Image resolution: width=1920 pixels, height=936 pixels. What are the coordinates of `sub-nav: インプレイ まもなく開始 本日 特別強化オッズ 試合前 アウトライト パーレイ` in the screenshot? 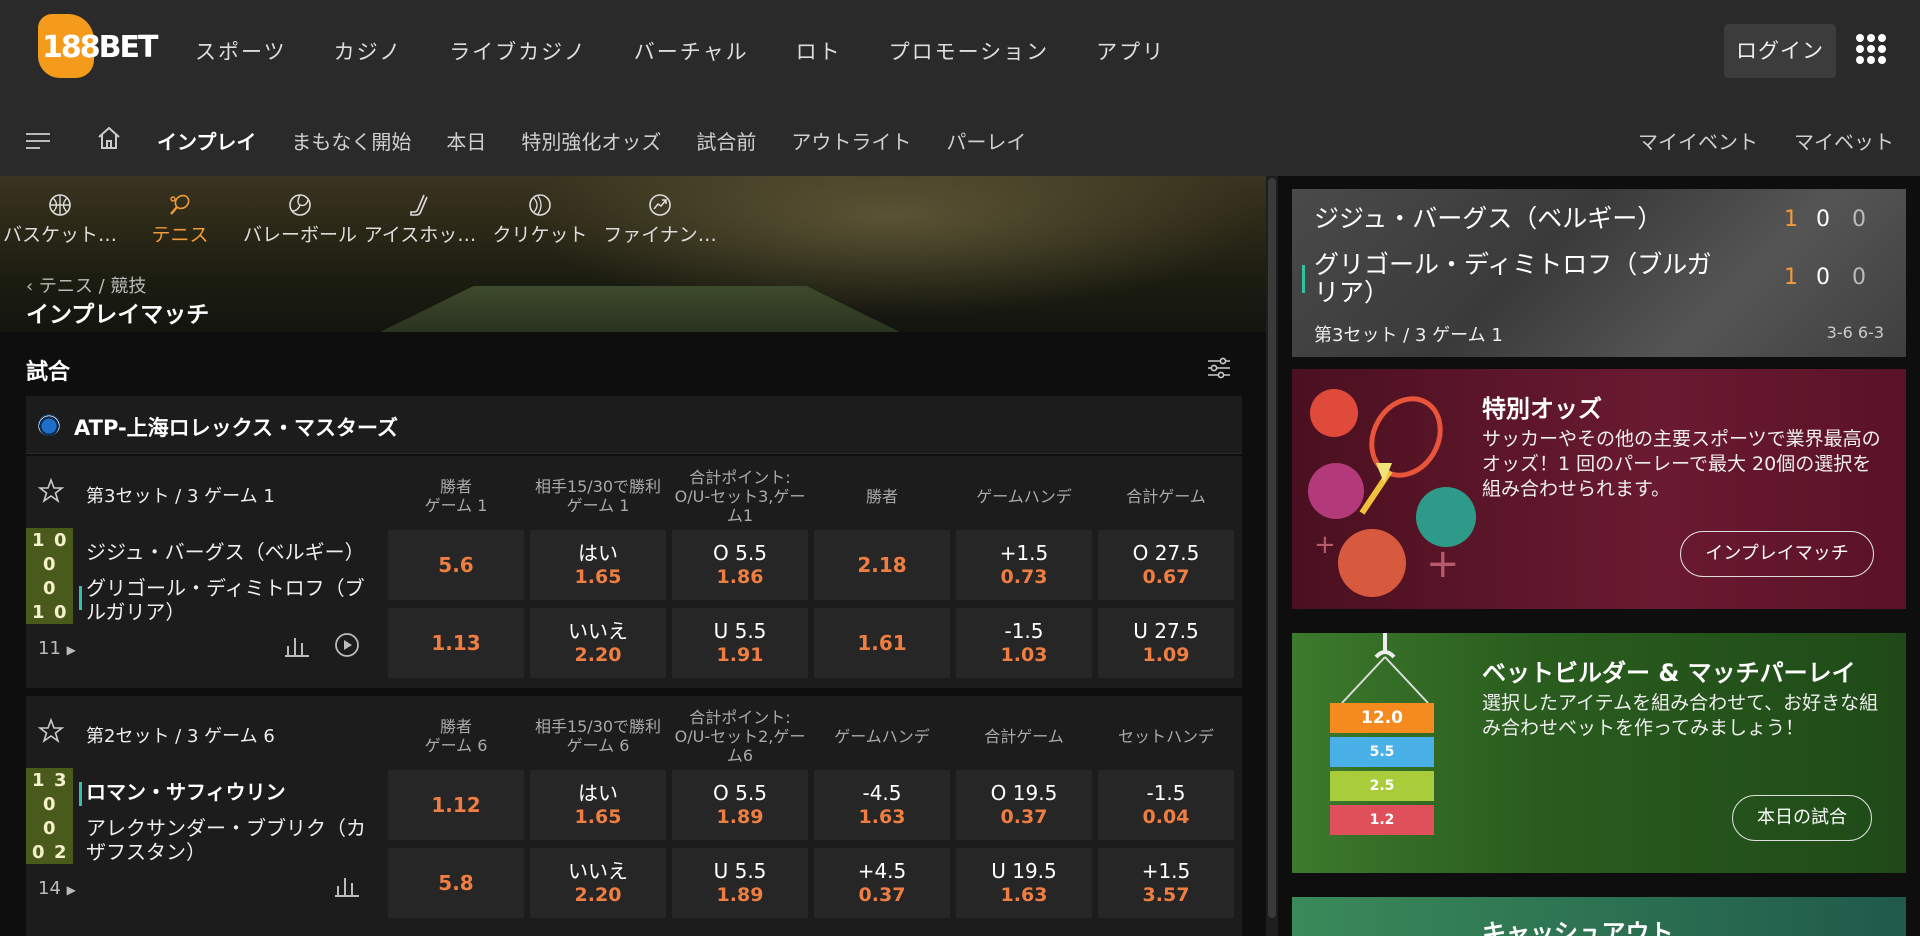 It's located at (609, 140).